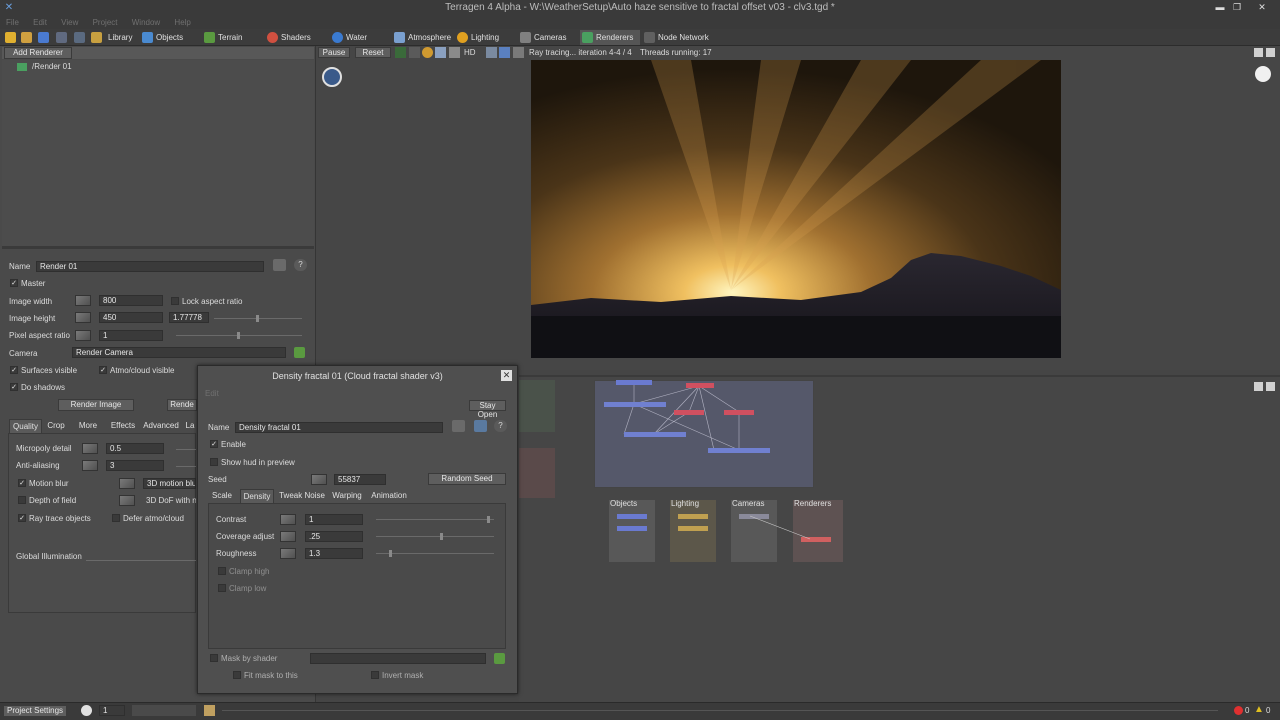 This screenshot has height=720, width=1280. I want to click on random-seed-button: Random Seed, so click(467, 479).